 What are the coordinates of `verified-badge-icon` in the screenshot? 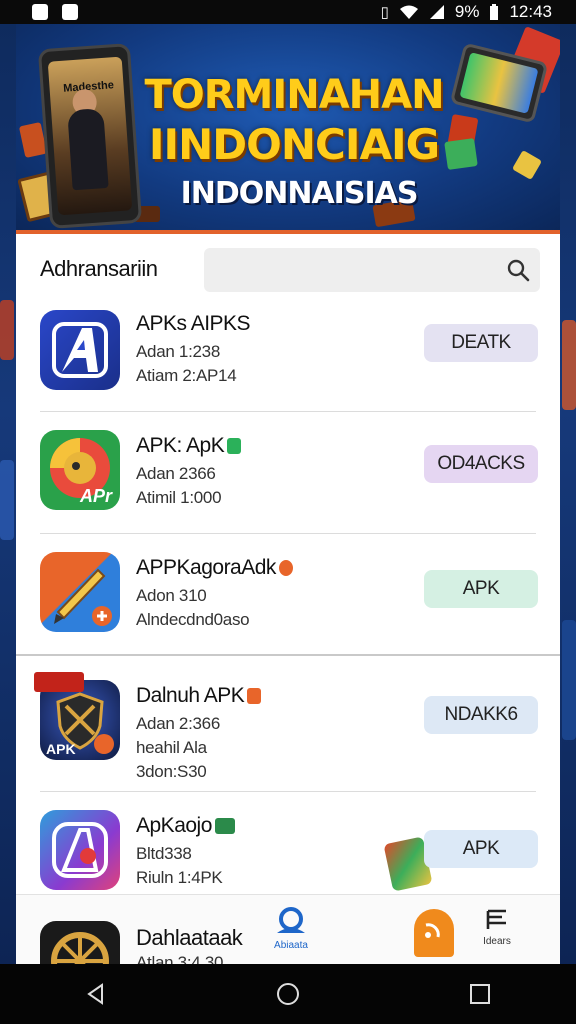 It's located at (234, 446).